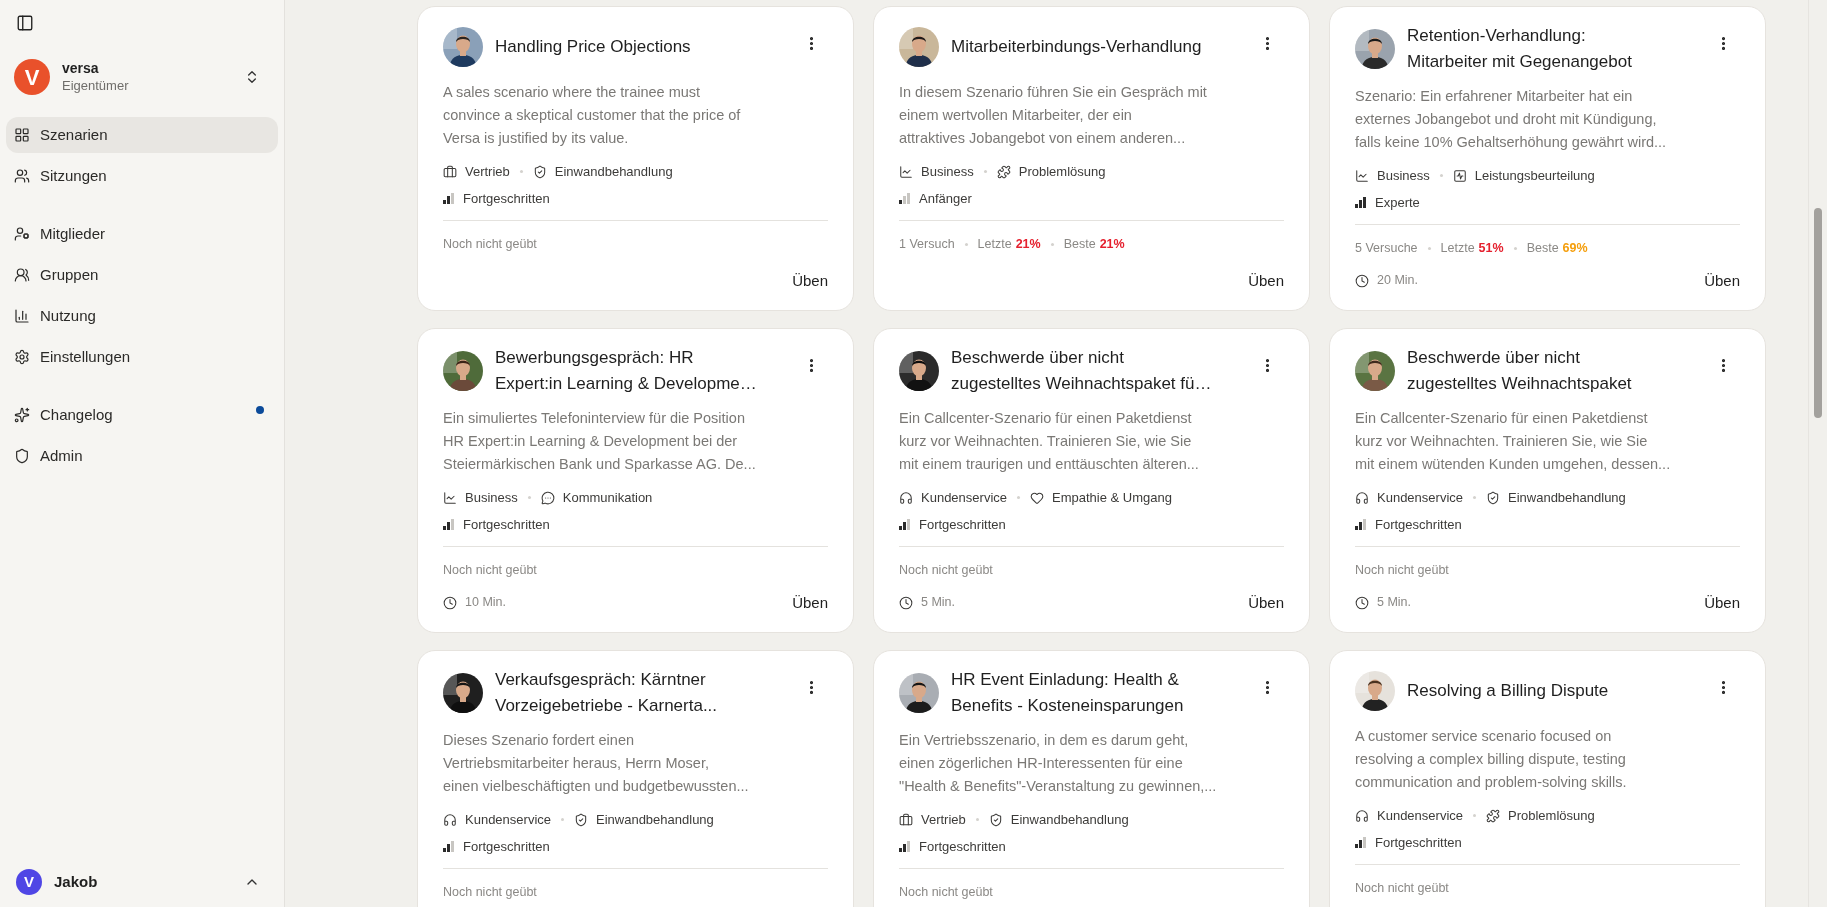  I want to click on nav-item: Nutzung, so click(142, 316).